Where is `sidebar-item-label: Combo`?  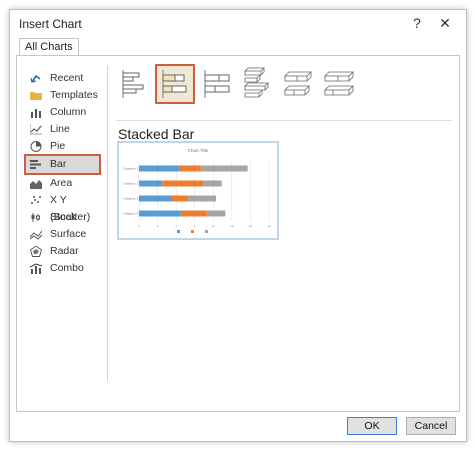
sidebar-item-label: Combo is located at coordinates (67, 268).